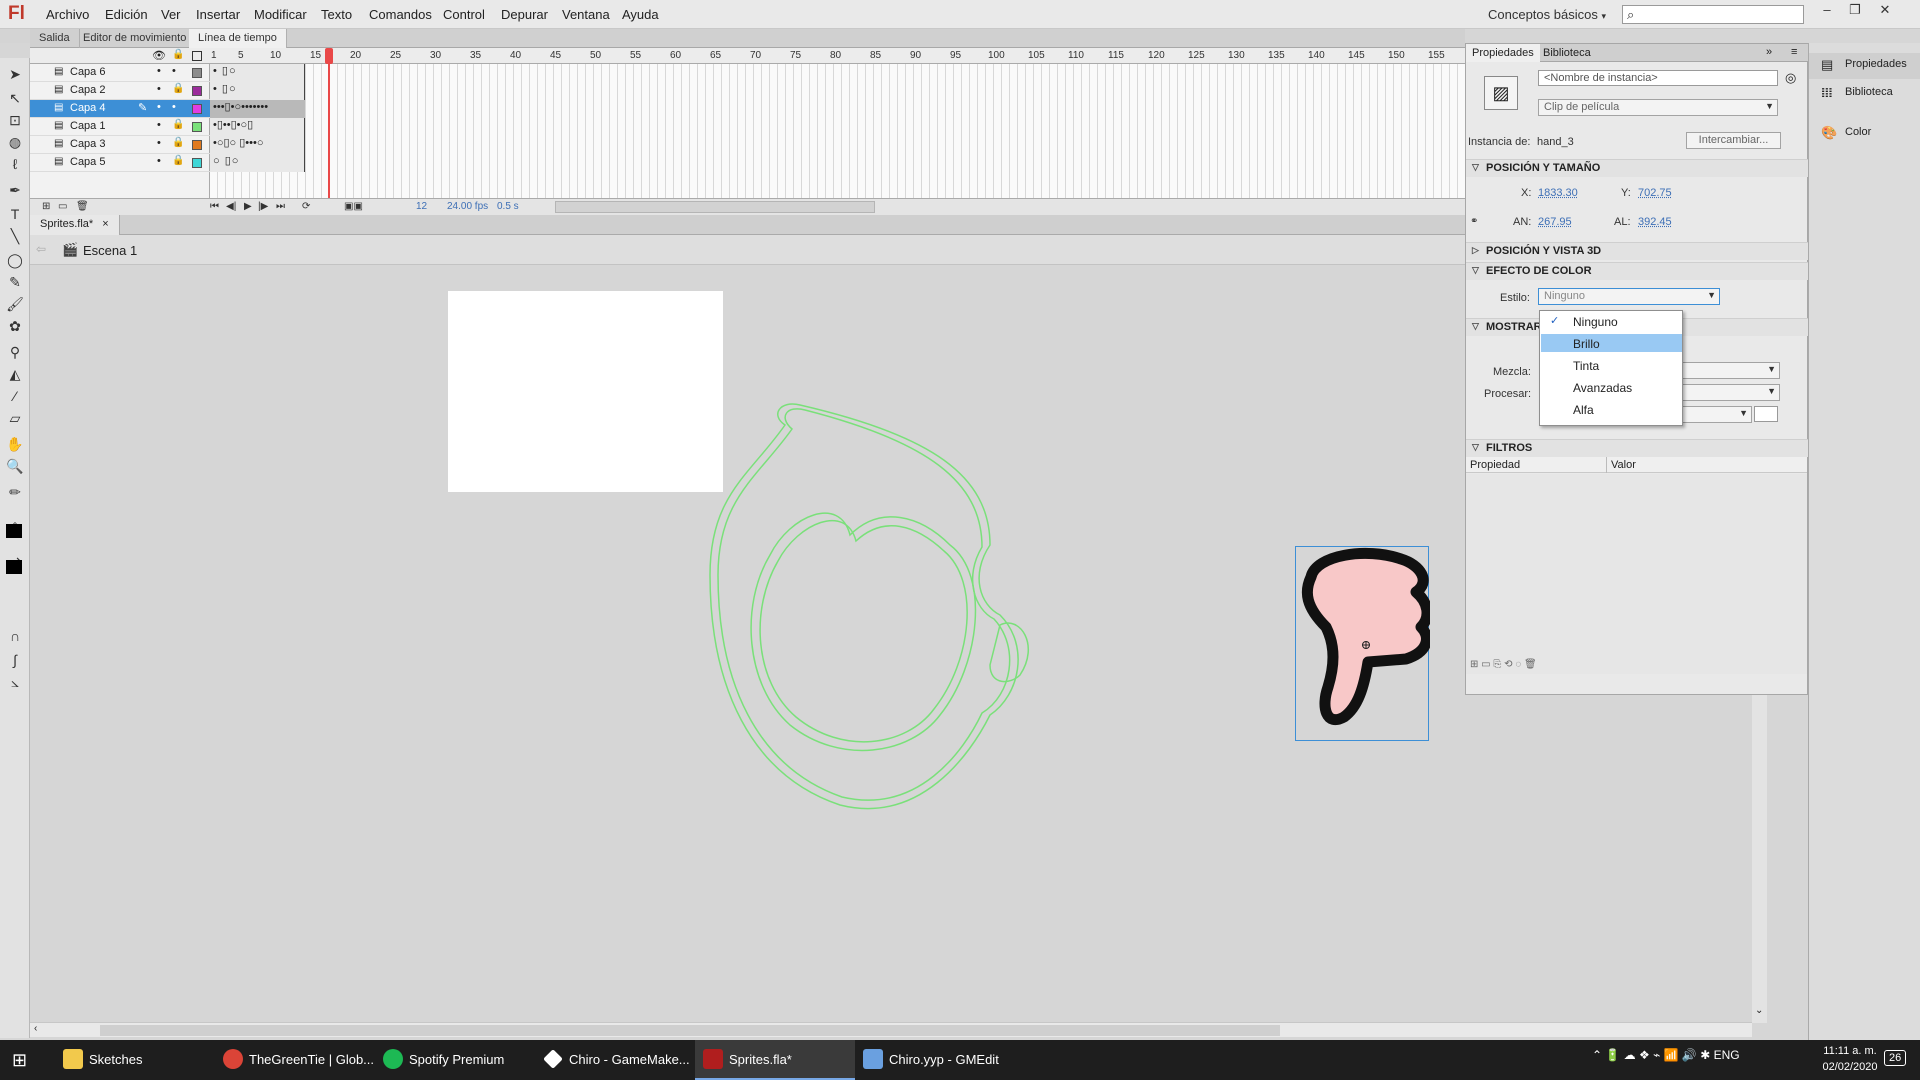  What do you see at coordinates (159, 55) in the screenshot?
I see `eye-icon: 👁` at bounding box center [159, 55].